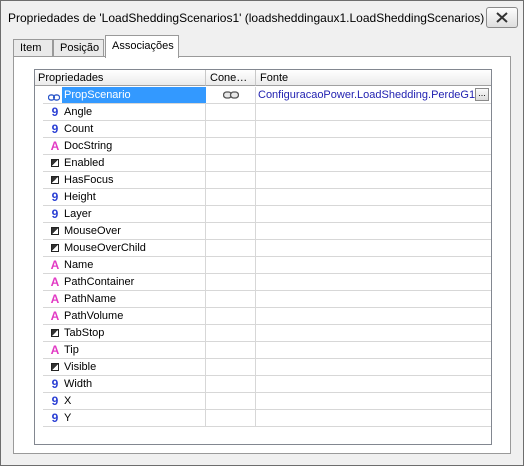  Describe the element at coordinates (124, 112) in the screenshot. I see `property-cell: 9 Angle` at that location.